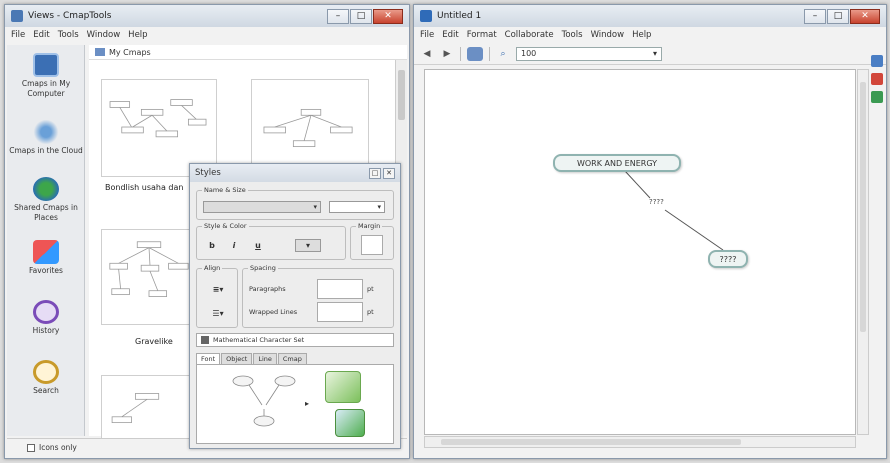  What do you see at coordinates (292, 358) in the screenshot?
I see `tab-cmap: Cmap` at bounding box center [292, 358].